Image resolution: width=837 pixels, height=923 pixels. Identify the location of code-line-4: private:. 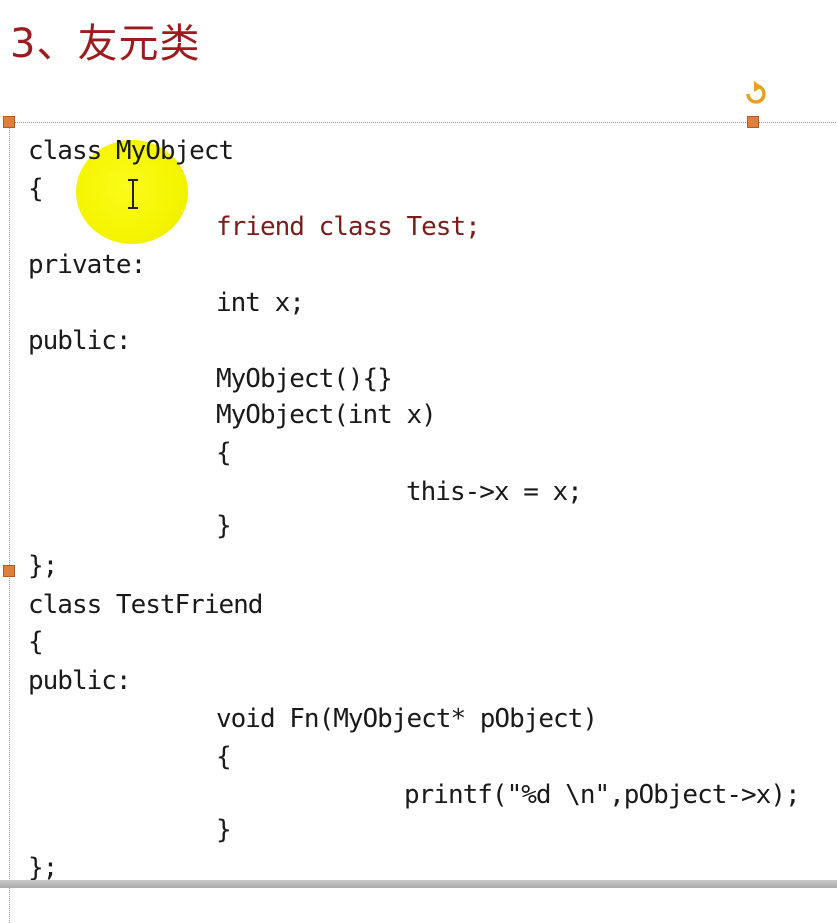
(87, 265).